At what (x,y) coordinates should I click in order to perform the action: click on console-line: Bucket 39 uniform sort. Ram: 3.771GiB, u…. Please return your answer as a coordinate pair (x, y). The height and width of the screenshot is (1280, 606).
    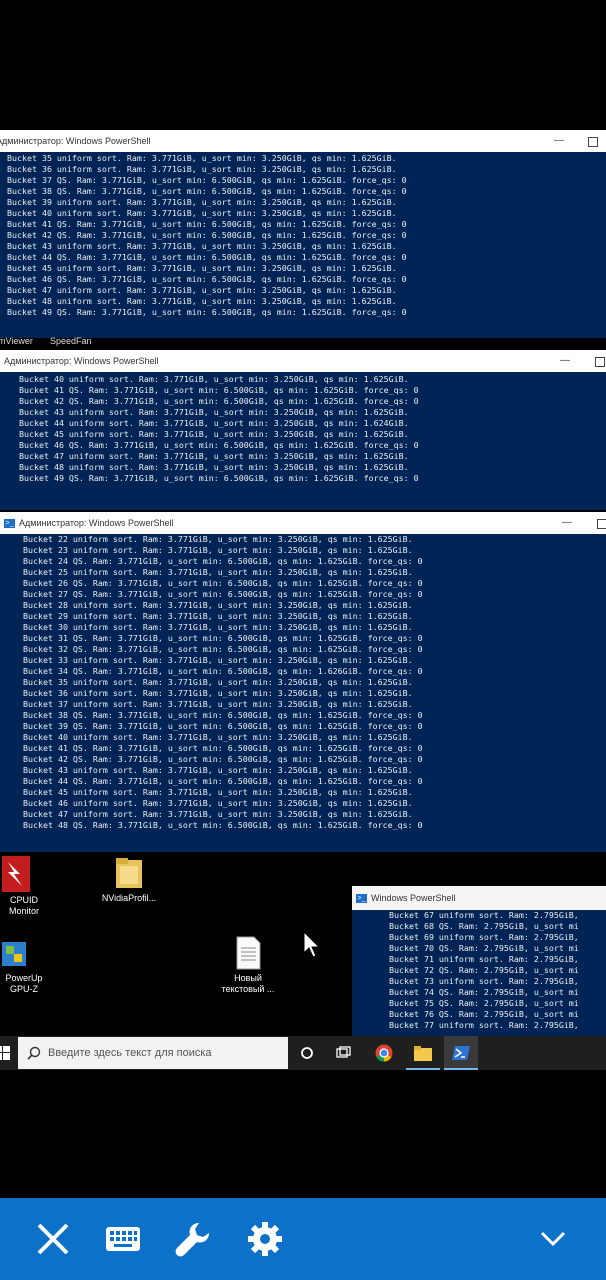
    Looking at the image, I should click on (198, 202).